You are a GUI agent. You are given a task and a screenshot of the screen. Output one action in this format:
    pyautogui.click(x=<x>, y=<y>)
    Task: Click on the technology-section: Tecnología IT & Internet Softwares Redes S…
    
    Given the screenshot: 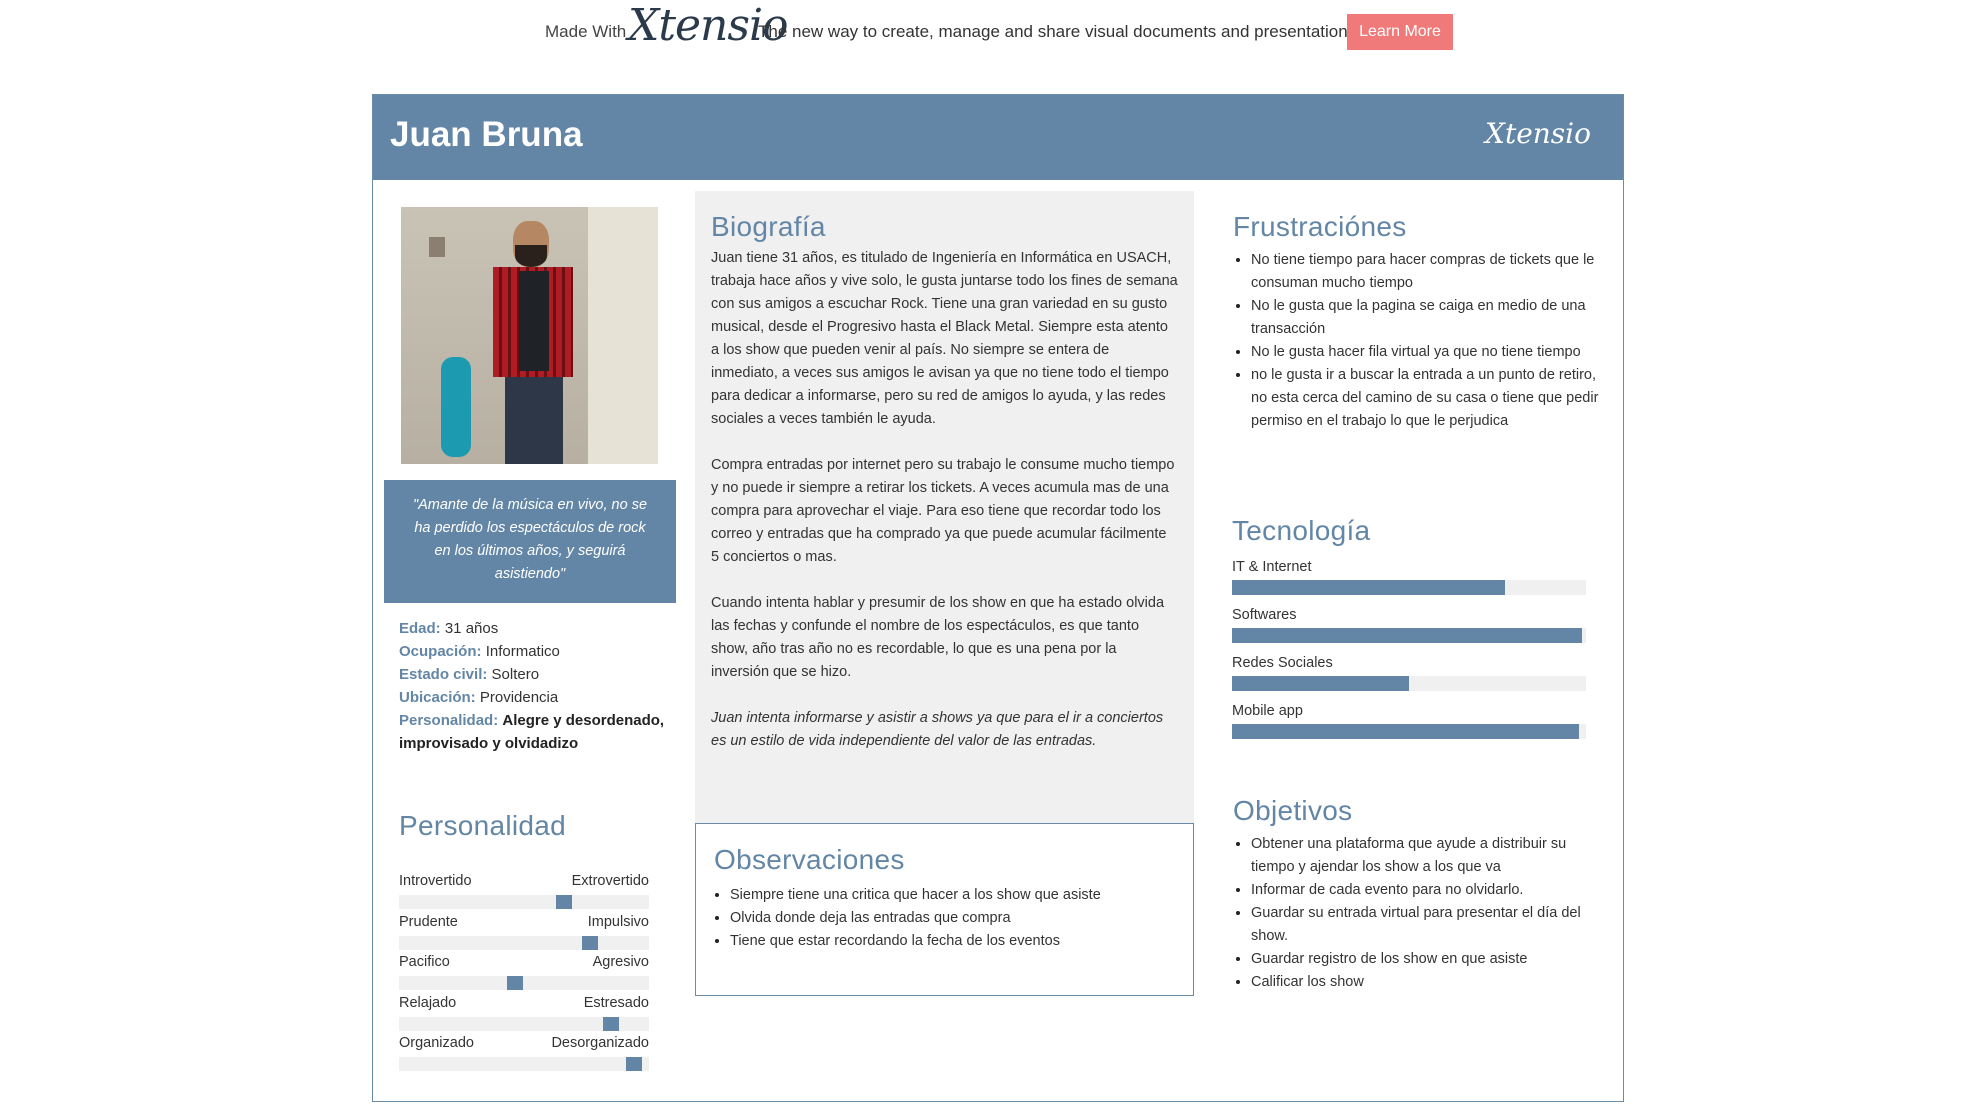 What is the action you would take?
    pyautogui.click(x=1417, y=627)
    